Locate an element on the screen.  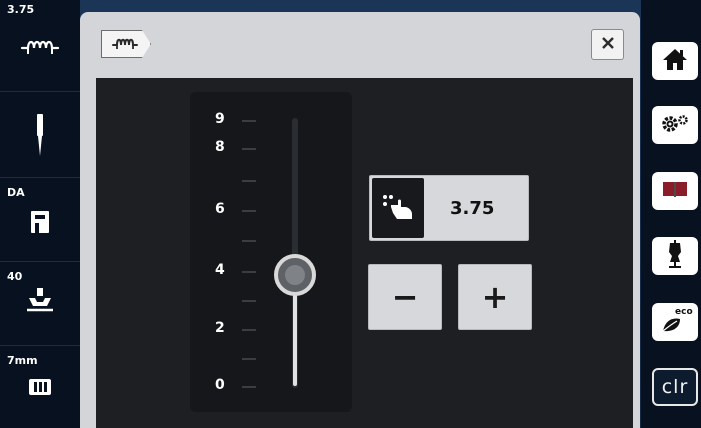
slider-thumb-center is located at coordinates (295, 275).